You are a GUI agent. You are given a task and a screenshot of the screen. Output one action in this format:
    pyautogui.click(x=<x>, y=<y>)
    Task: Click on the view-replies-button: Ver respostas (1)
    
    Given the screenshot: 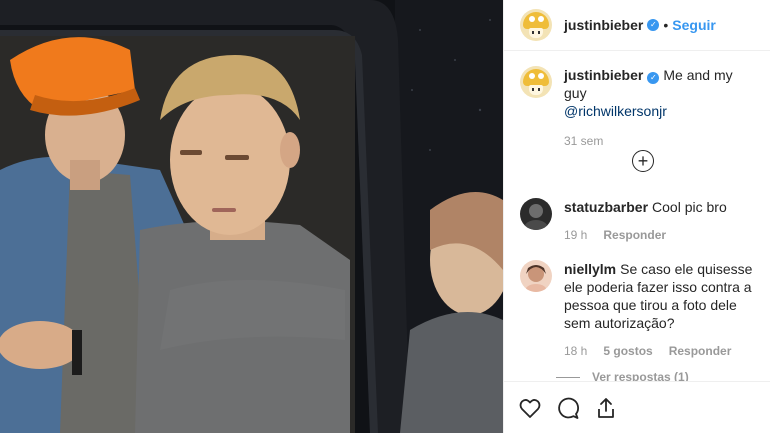 What is the action you would take?
    pyautogui.click(x=663, y=375)
    